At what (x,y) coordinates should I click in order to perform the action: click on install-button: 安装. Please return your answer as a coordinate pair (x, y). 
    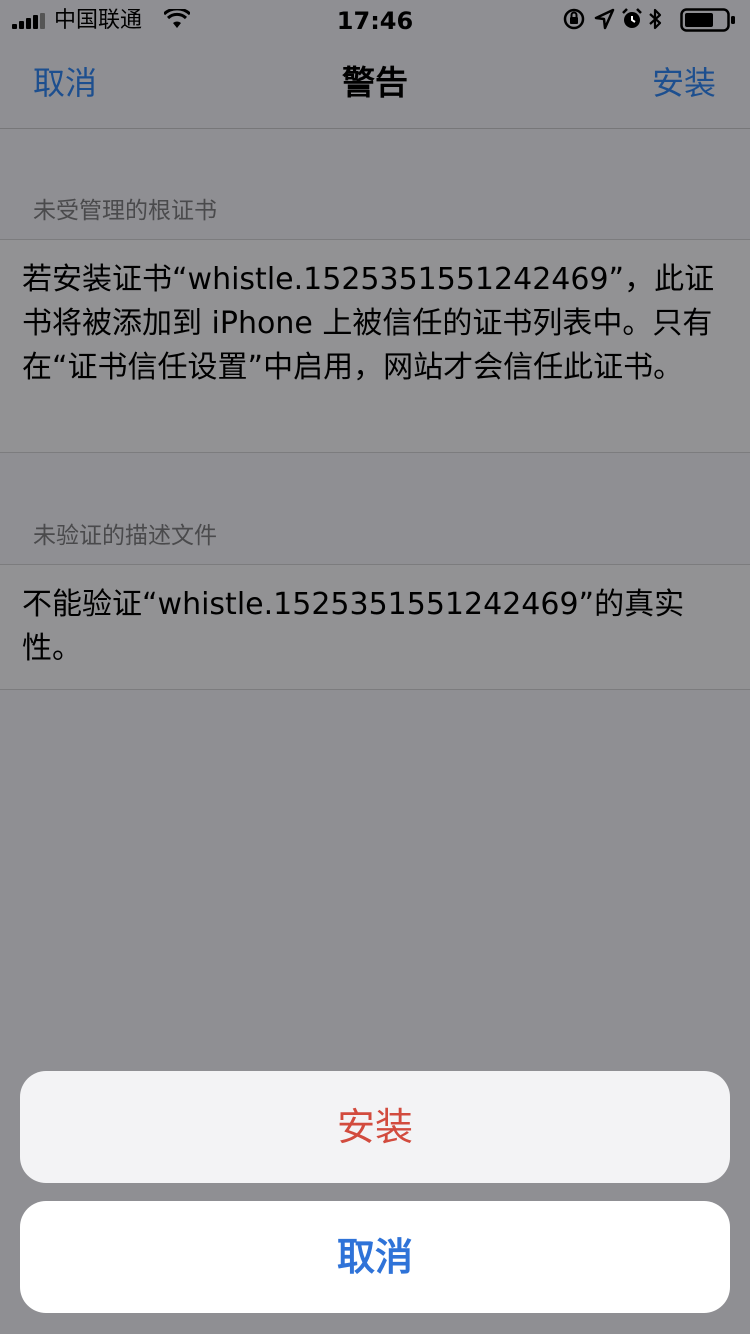
    Looking at the image, I should click on (375, 1127).